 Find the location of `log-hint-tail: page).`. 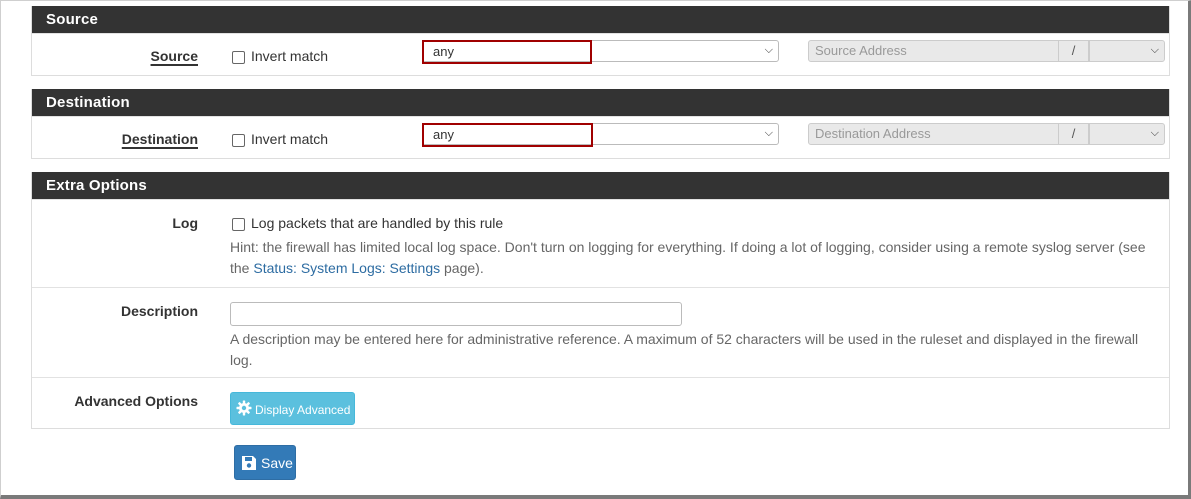

log-hint-tail: page). is located at coordinates (462, 268).